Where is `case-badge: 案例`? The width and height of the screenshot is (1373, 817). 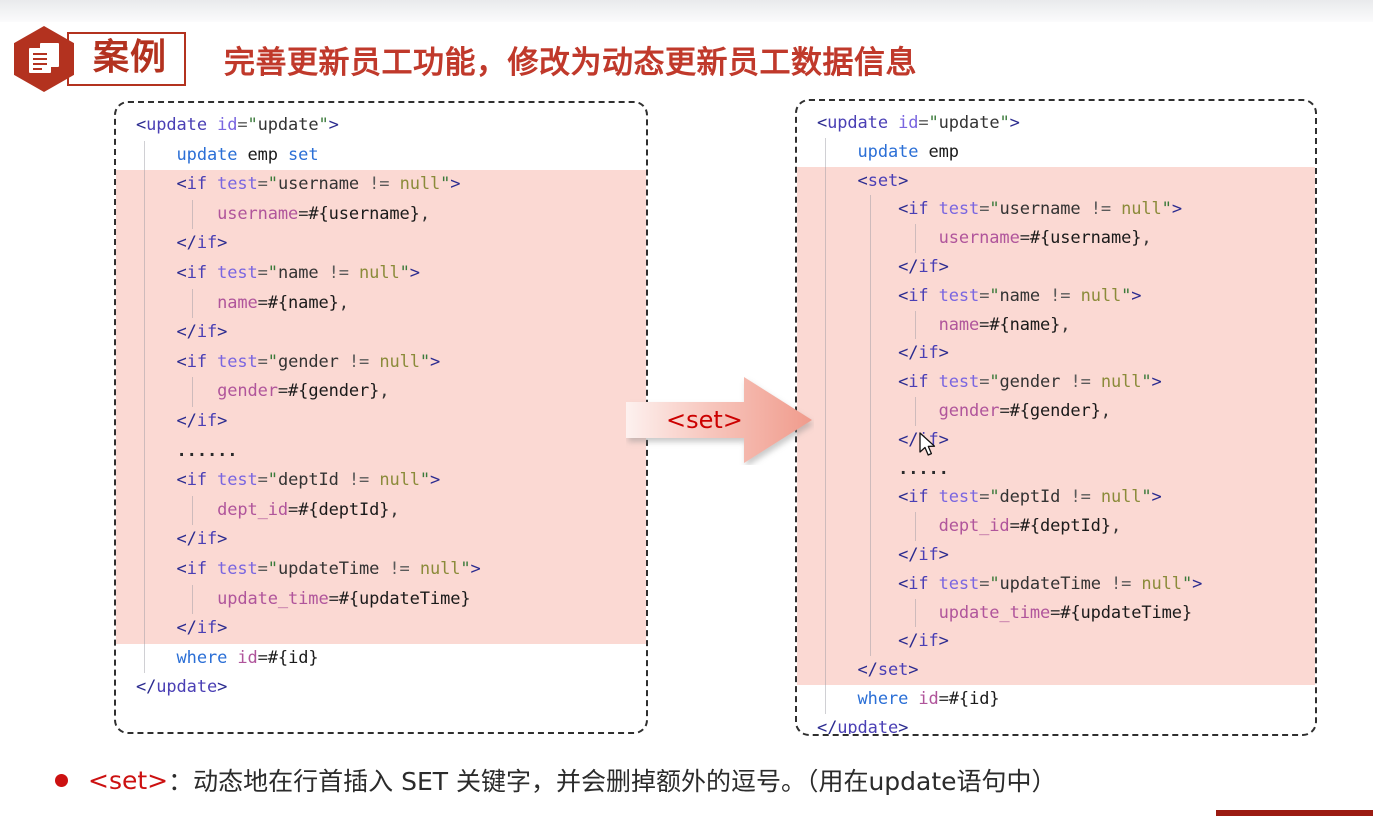
case-badge: 案例 is located at coordinates (100, 59).